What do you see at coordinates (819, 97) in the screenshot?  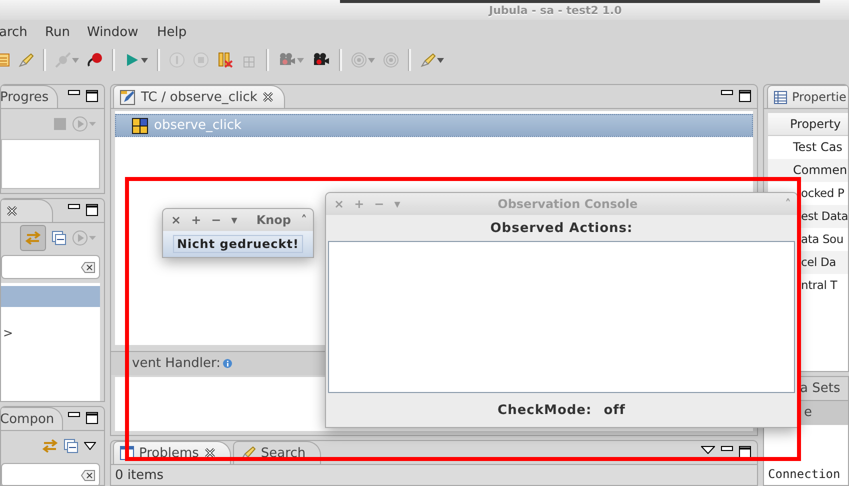 I see `tab-label: Propertie` at bounding box center [819, 97].